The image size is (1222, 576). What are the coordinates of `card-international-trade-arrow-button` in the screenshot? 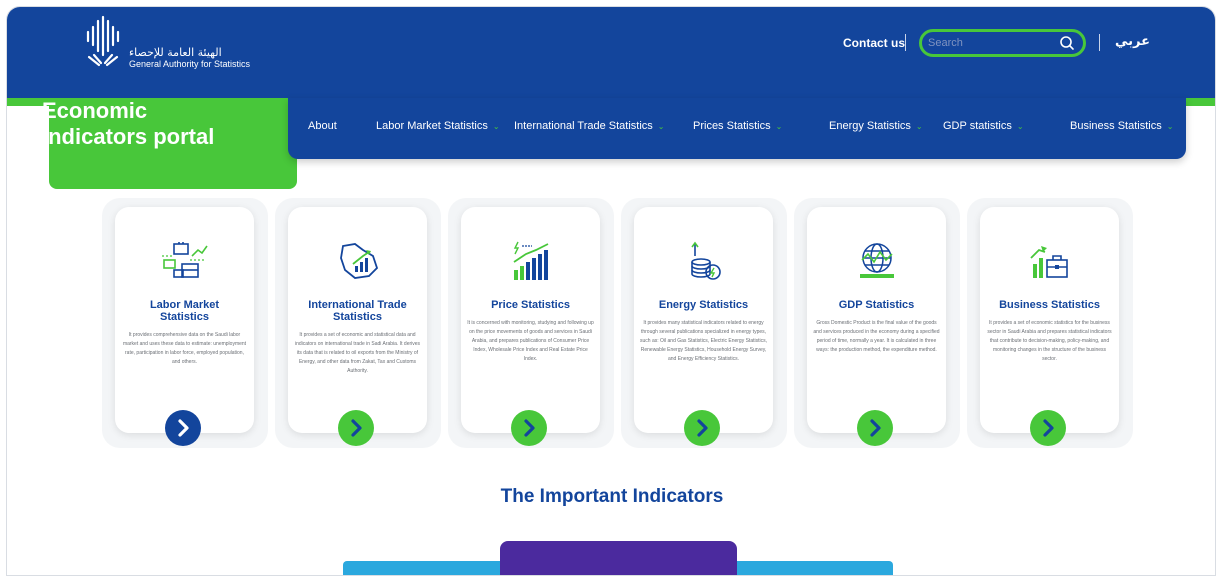 It's located at (356, 428).